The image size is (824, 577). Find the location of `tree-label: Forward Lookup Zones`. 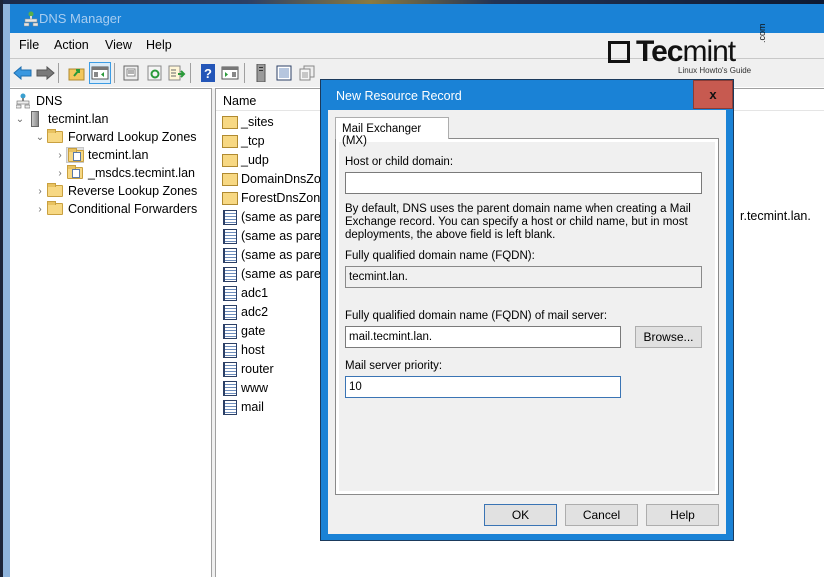

tree-label: Forward Lookup Zones is located at coordinates (132, 137).